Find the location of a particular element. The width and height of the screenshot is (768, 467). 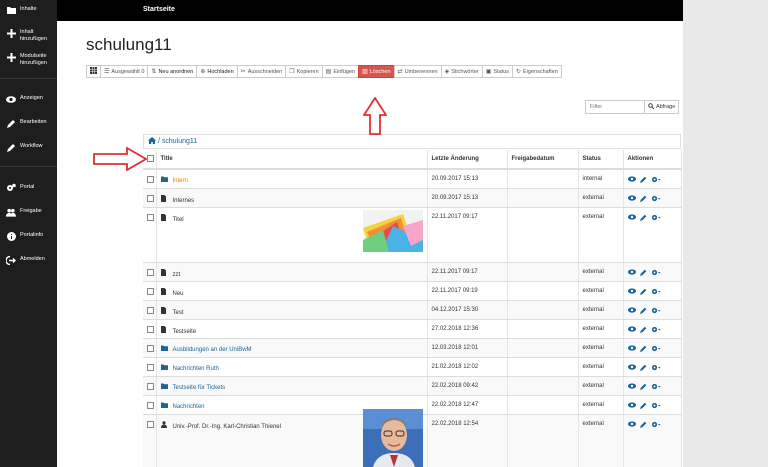

select-all-button is located at coordinates (93, 71).